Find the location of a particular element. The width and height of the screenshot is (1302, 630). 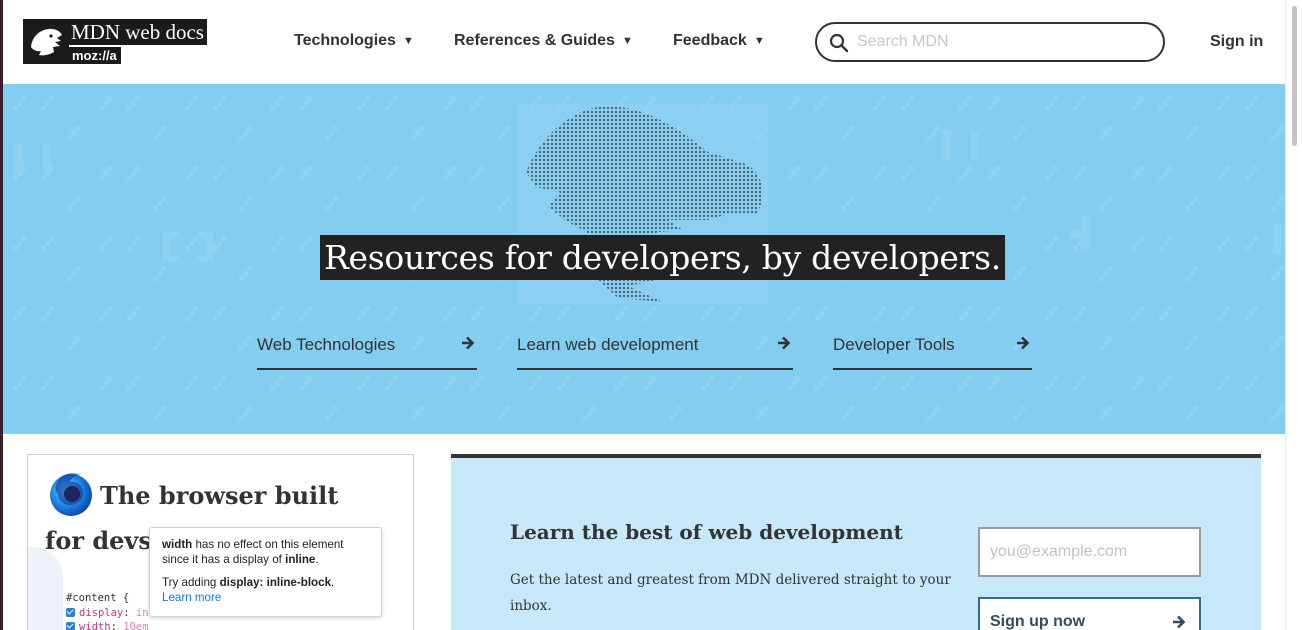

hero-link-learn-web-development: Learn web development is located at coordinates (655, 352).